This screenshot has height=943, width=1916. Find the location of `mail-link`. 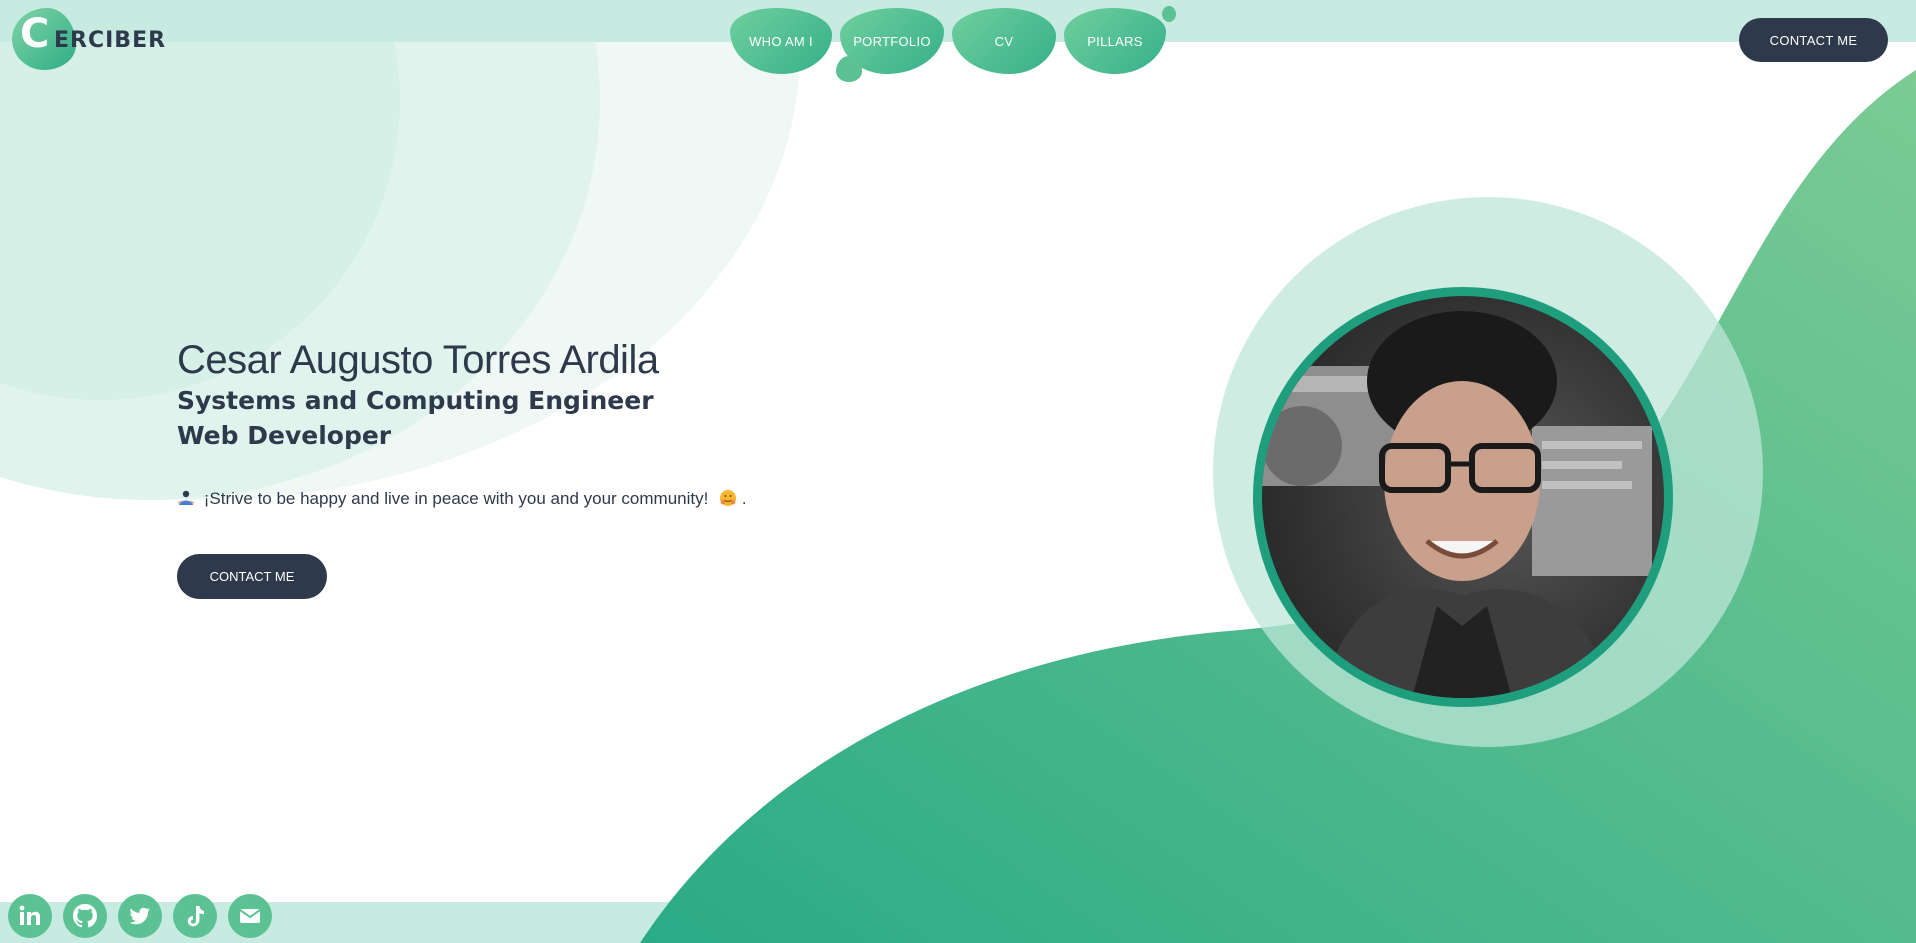

mail-link is located at coordinates (250, 916).